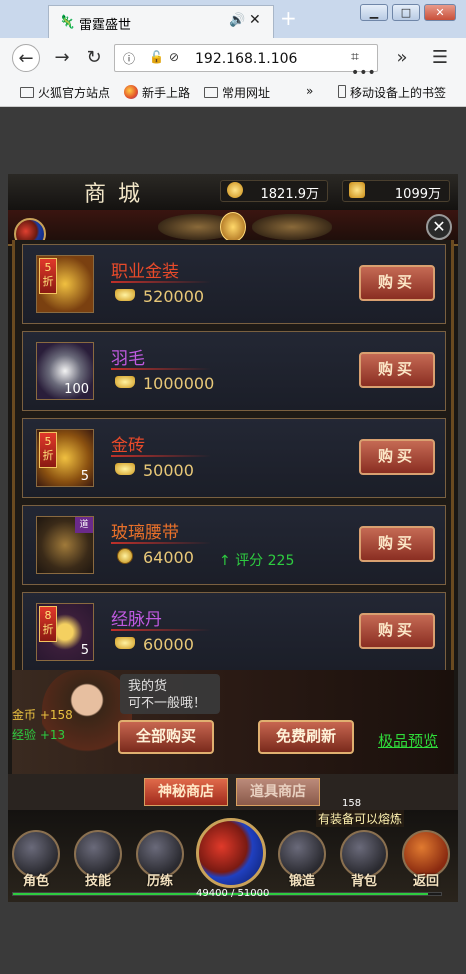  What do you see at coordinates (174, 296) in the screenshot?
I see `item-price: 520000` at bounding box center [174, 296].